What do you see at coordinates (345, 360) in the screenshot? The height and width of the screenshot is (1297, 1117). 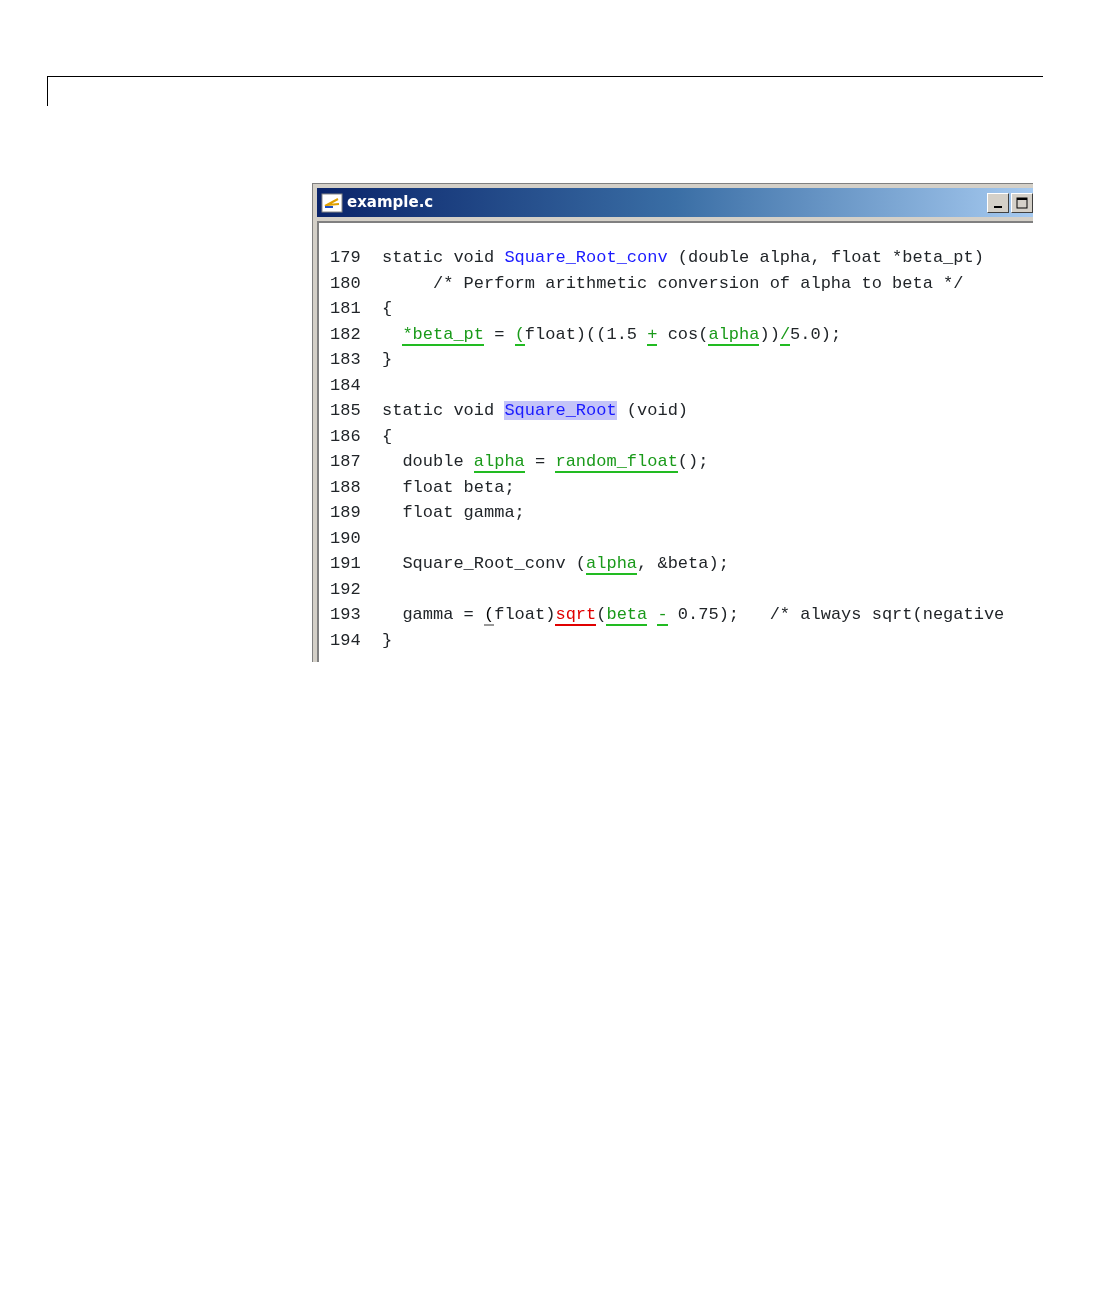 I see `line-number: 183` at bounding box center [345, 360].